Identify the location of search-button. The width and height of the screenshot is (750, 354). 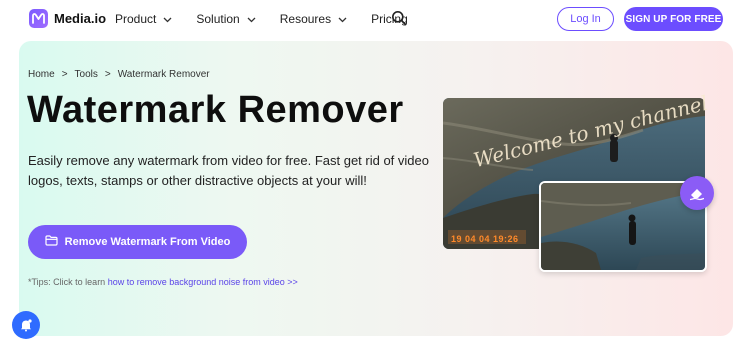
(399, 20).